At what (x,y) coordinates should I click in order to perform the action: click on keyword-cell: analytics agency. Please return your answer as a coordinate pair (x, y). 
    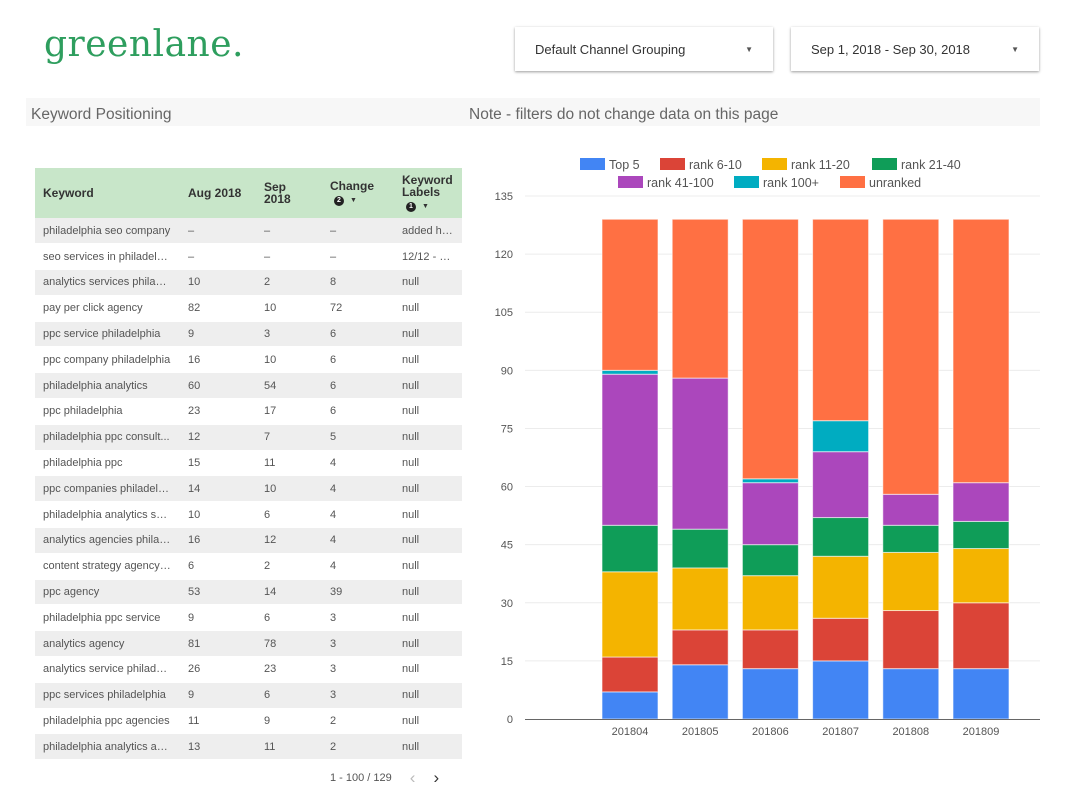
    Looking at the image, I should click on (107, 644).